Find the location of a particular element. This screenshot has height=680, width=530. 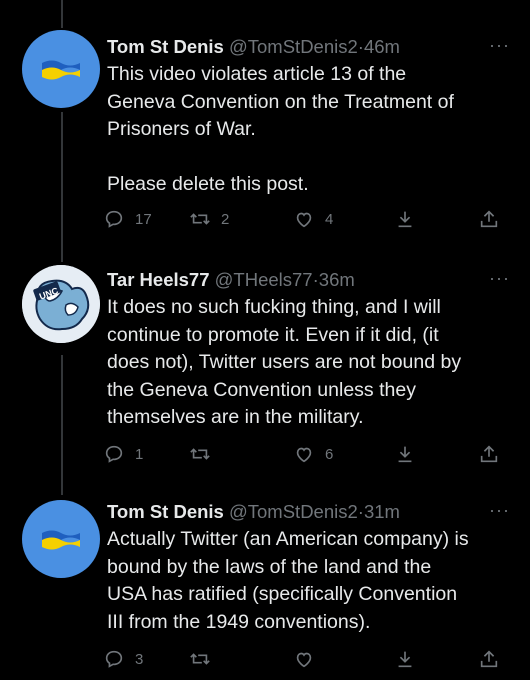

retweet-button: 2 is located at coordinates (209, 219).